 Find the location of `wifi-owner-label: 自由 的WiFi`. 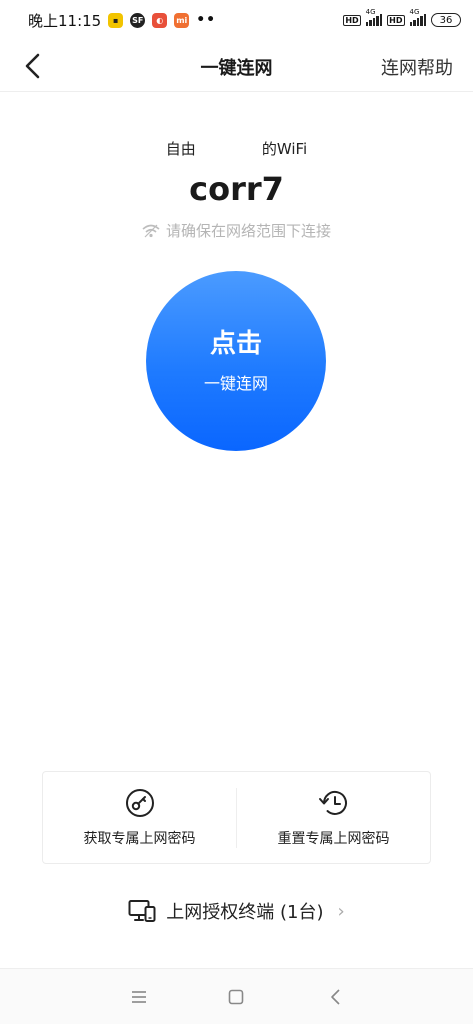

wifi-owner-label: 自由 的WiFi is located at coordinates (236, 148).